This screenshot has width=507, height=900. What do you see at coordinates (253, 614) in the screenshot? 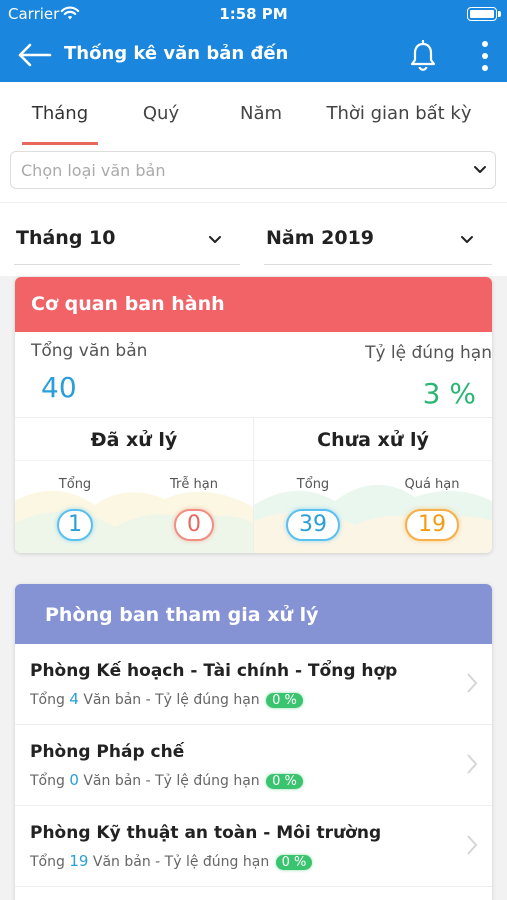
I see `departments-card-title: Phòng ban tham gia xử lý` at bounding box center [253, 614].